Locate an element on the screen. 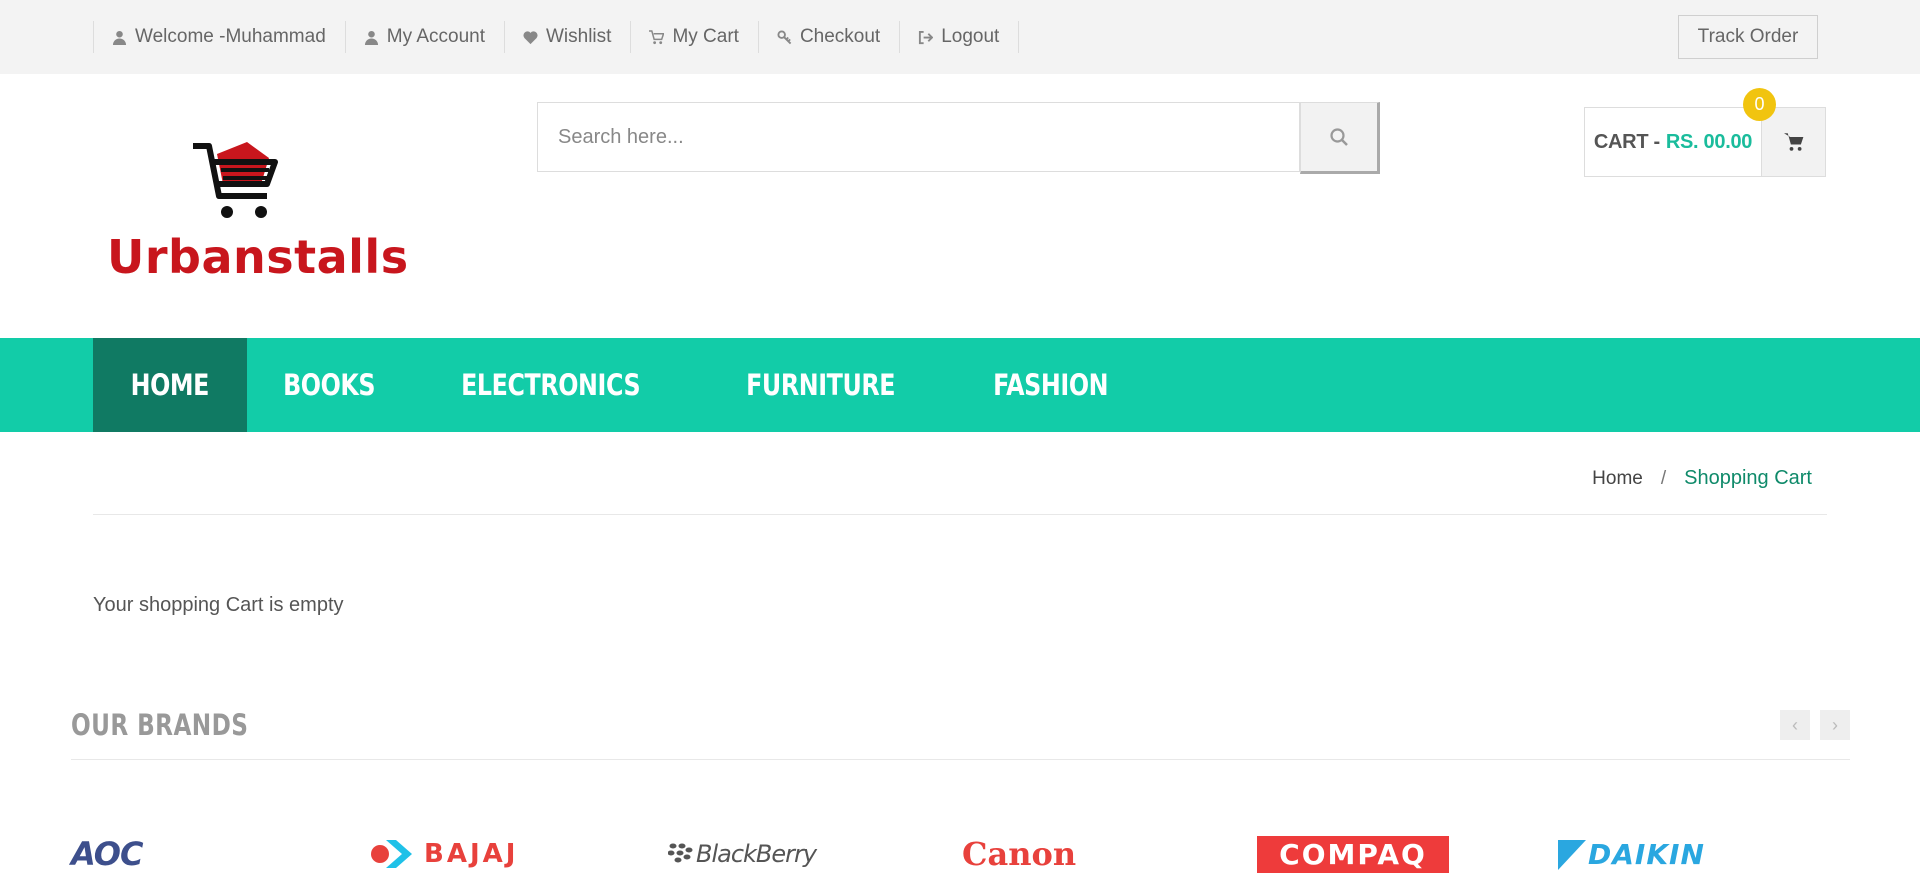 This screenshot has height=892, width=1920. brand-logo-compaq: COMPAQ is located at coordinates (1353, 854).